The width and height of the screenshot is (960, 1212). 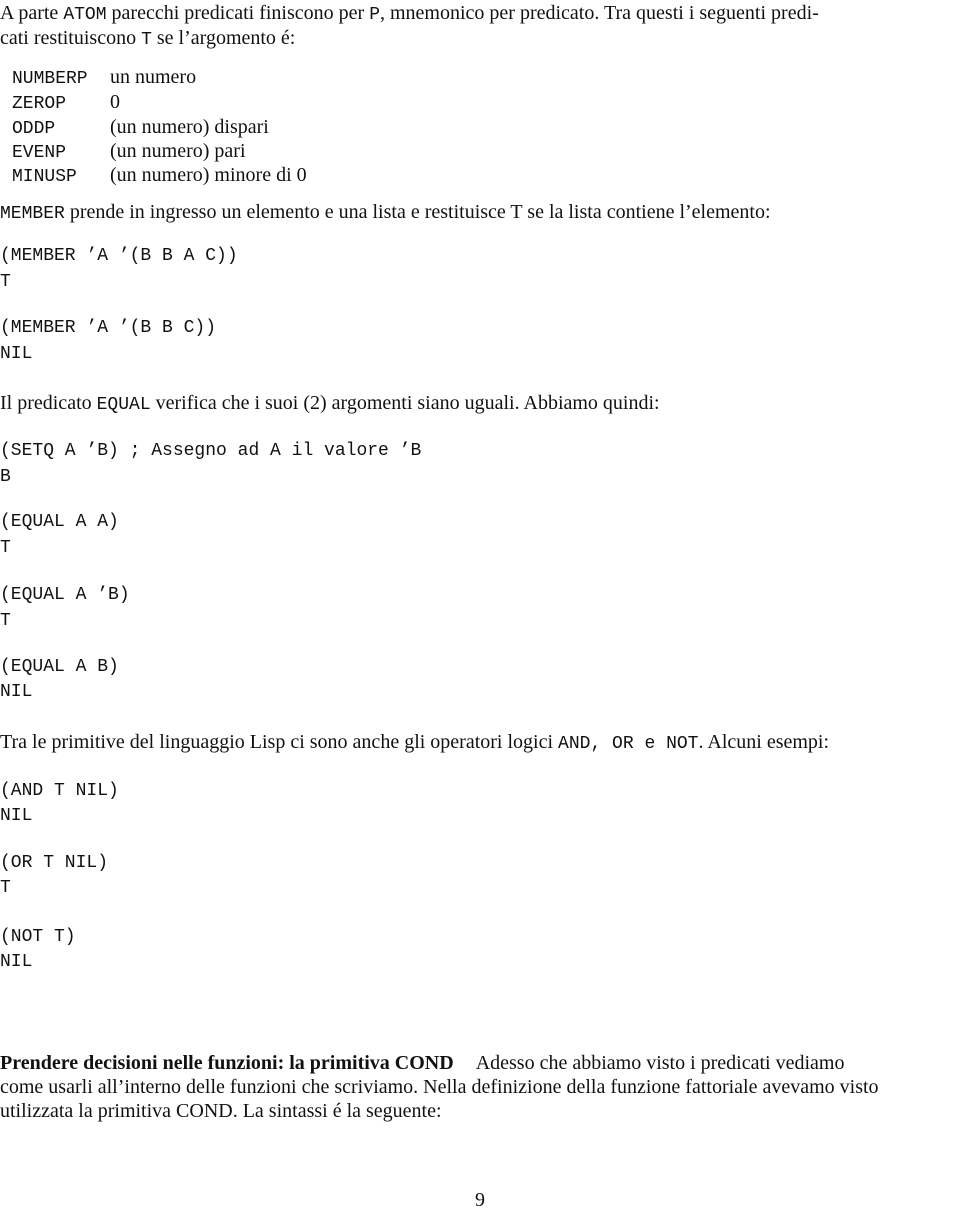 I want to click on page-number: 9, so click(x=480, y=1200).